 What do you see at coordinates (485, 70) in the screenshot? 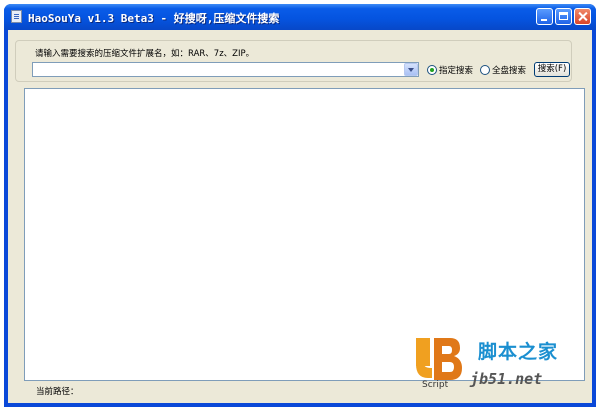
I see `radio-unselected-icon` at bounding box center [485, 70].